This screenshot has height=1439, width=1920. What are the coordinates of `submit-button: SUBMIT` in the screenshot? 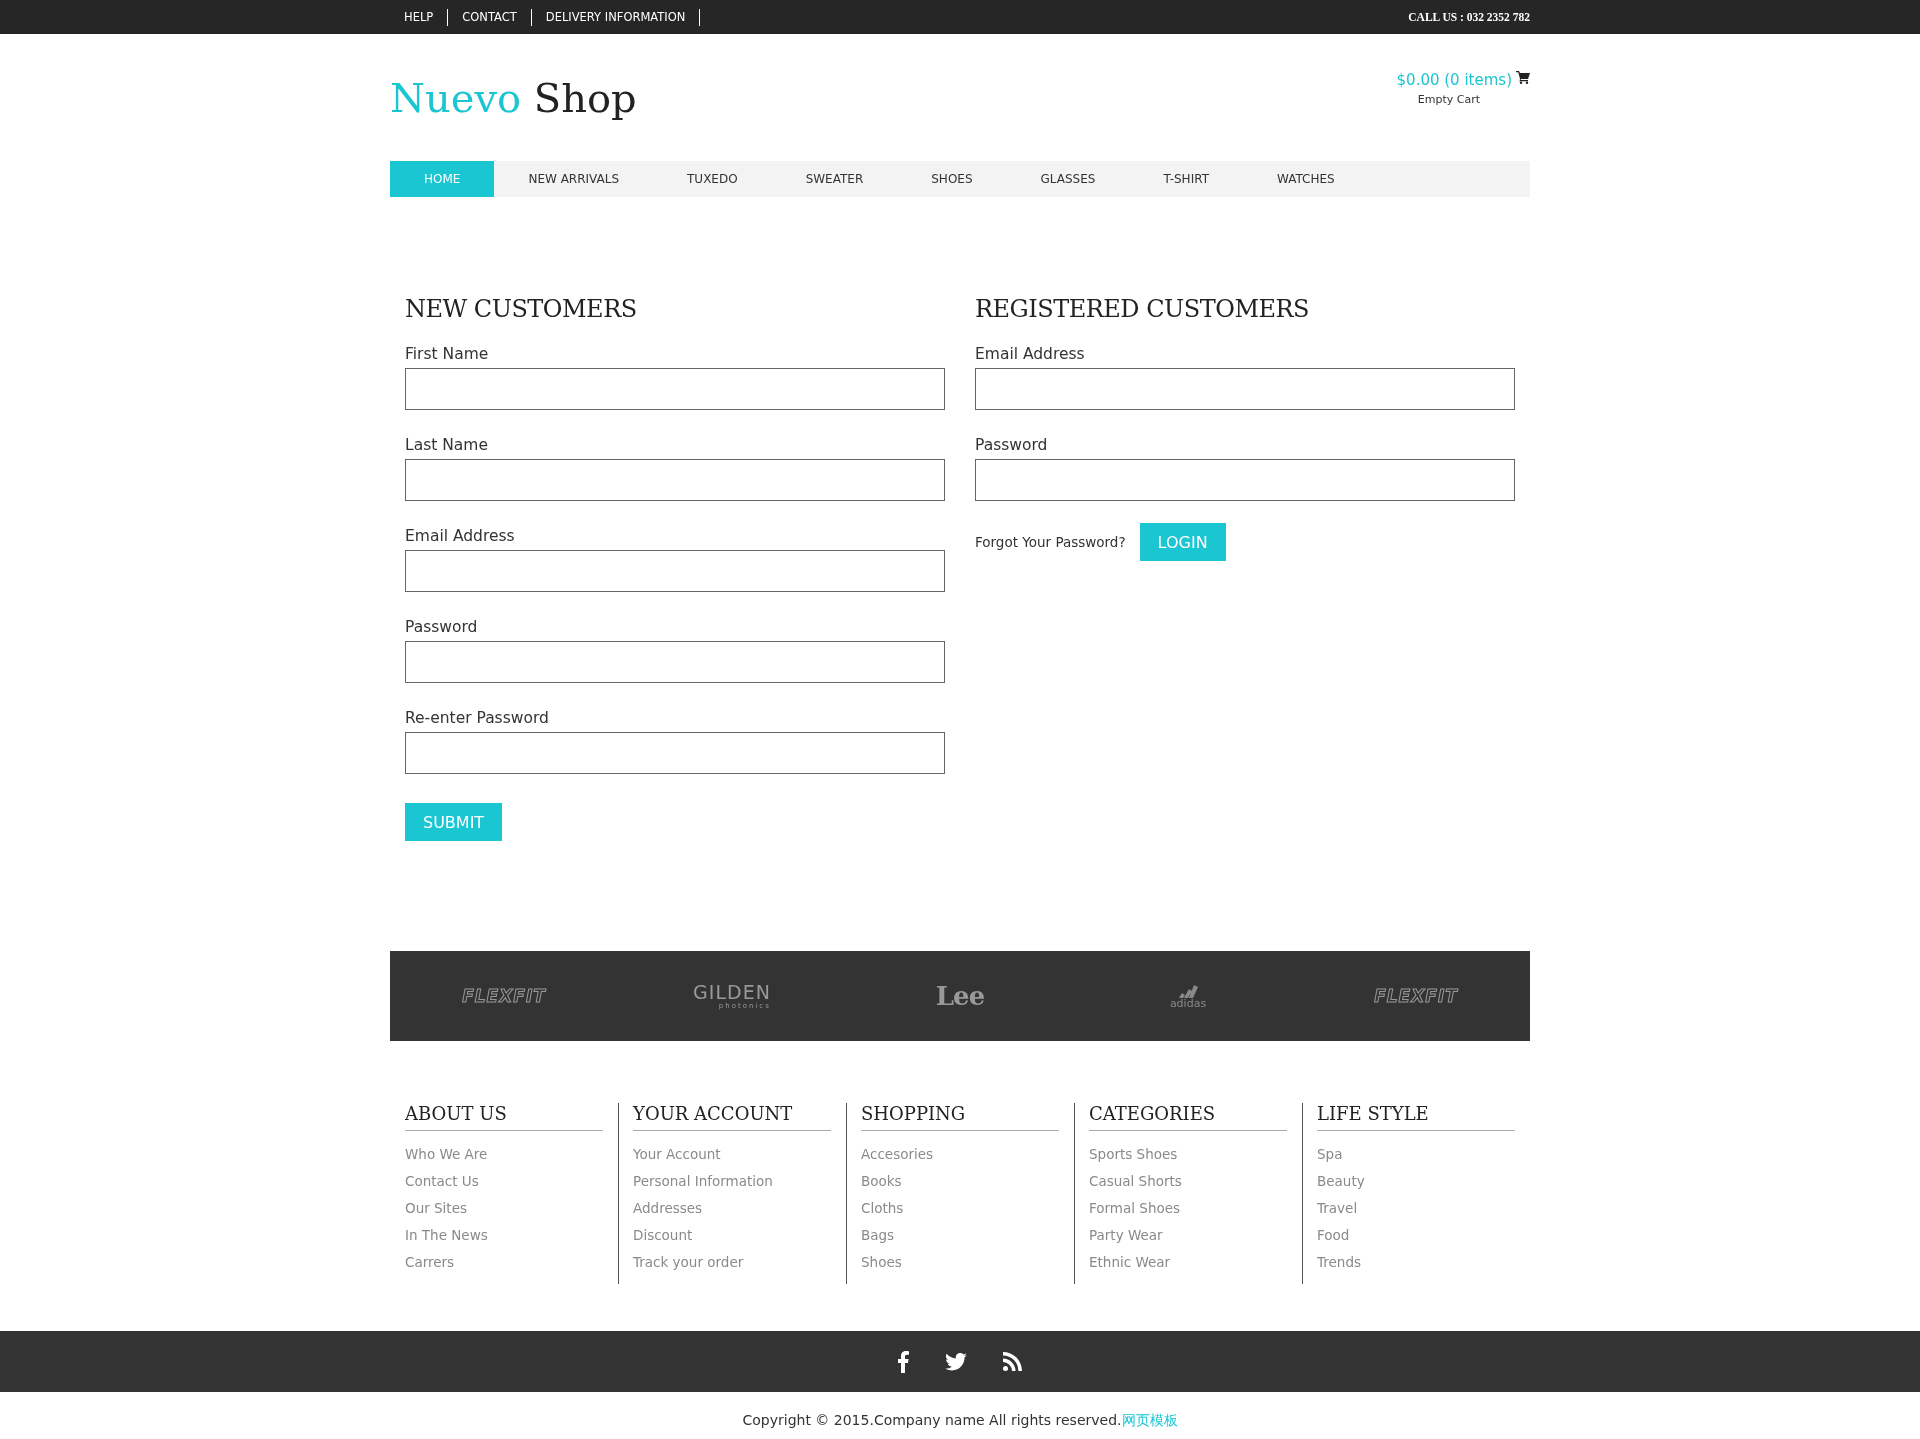 It's located at (454, 822).